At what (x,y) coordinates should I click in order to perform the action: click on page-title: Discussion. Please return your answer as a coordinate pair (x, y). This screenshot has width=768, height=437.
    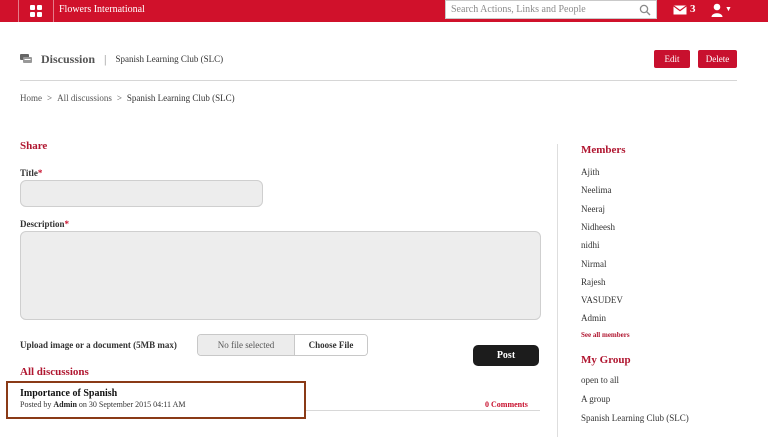
    Looking at the image, I should click on (68, 58).